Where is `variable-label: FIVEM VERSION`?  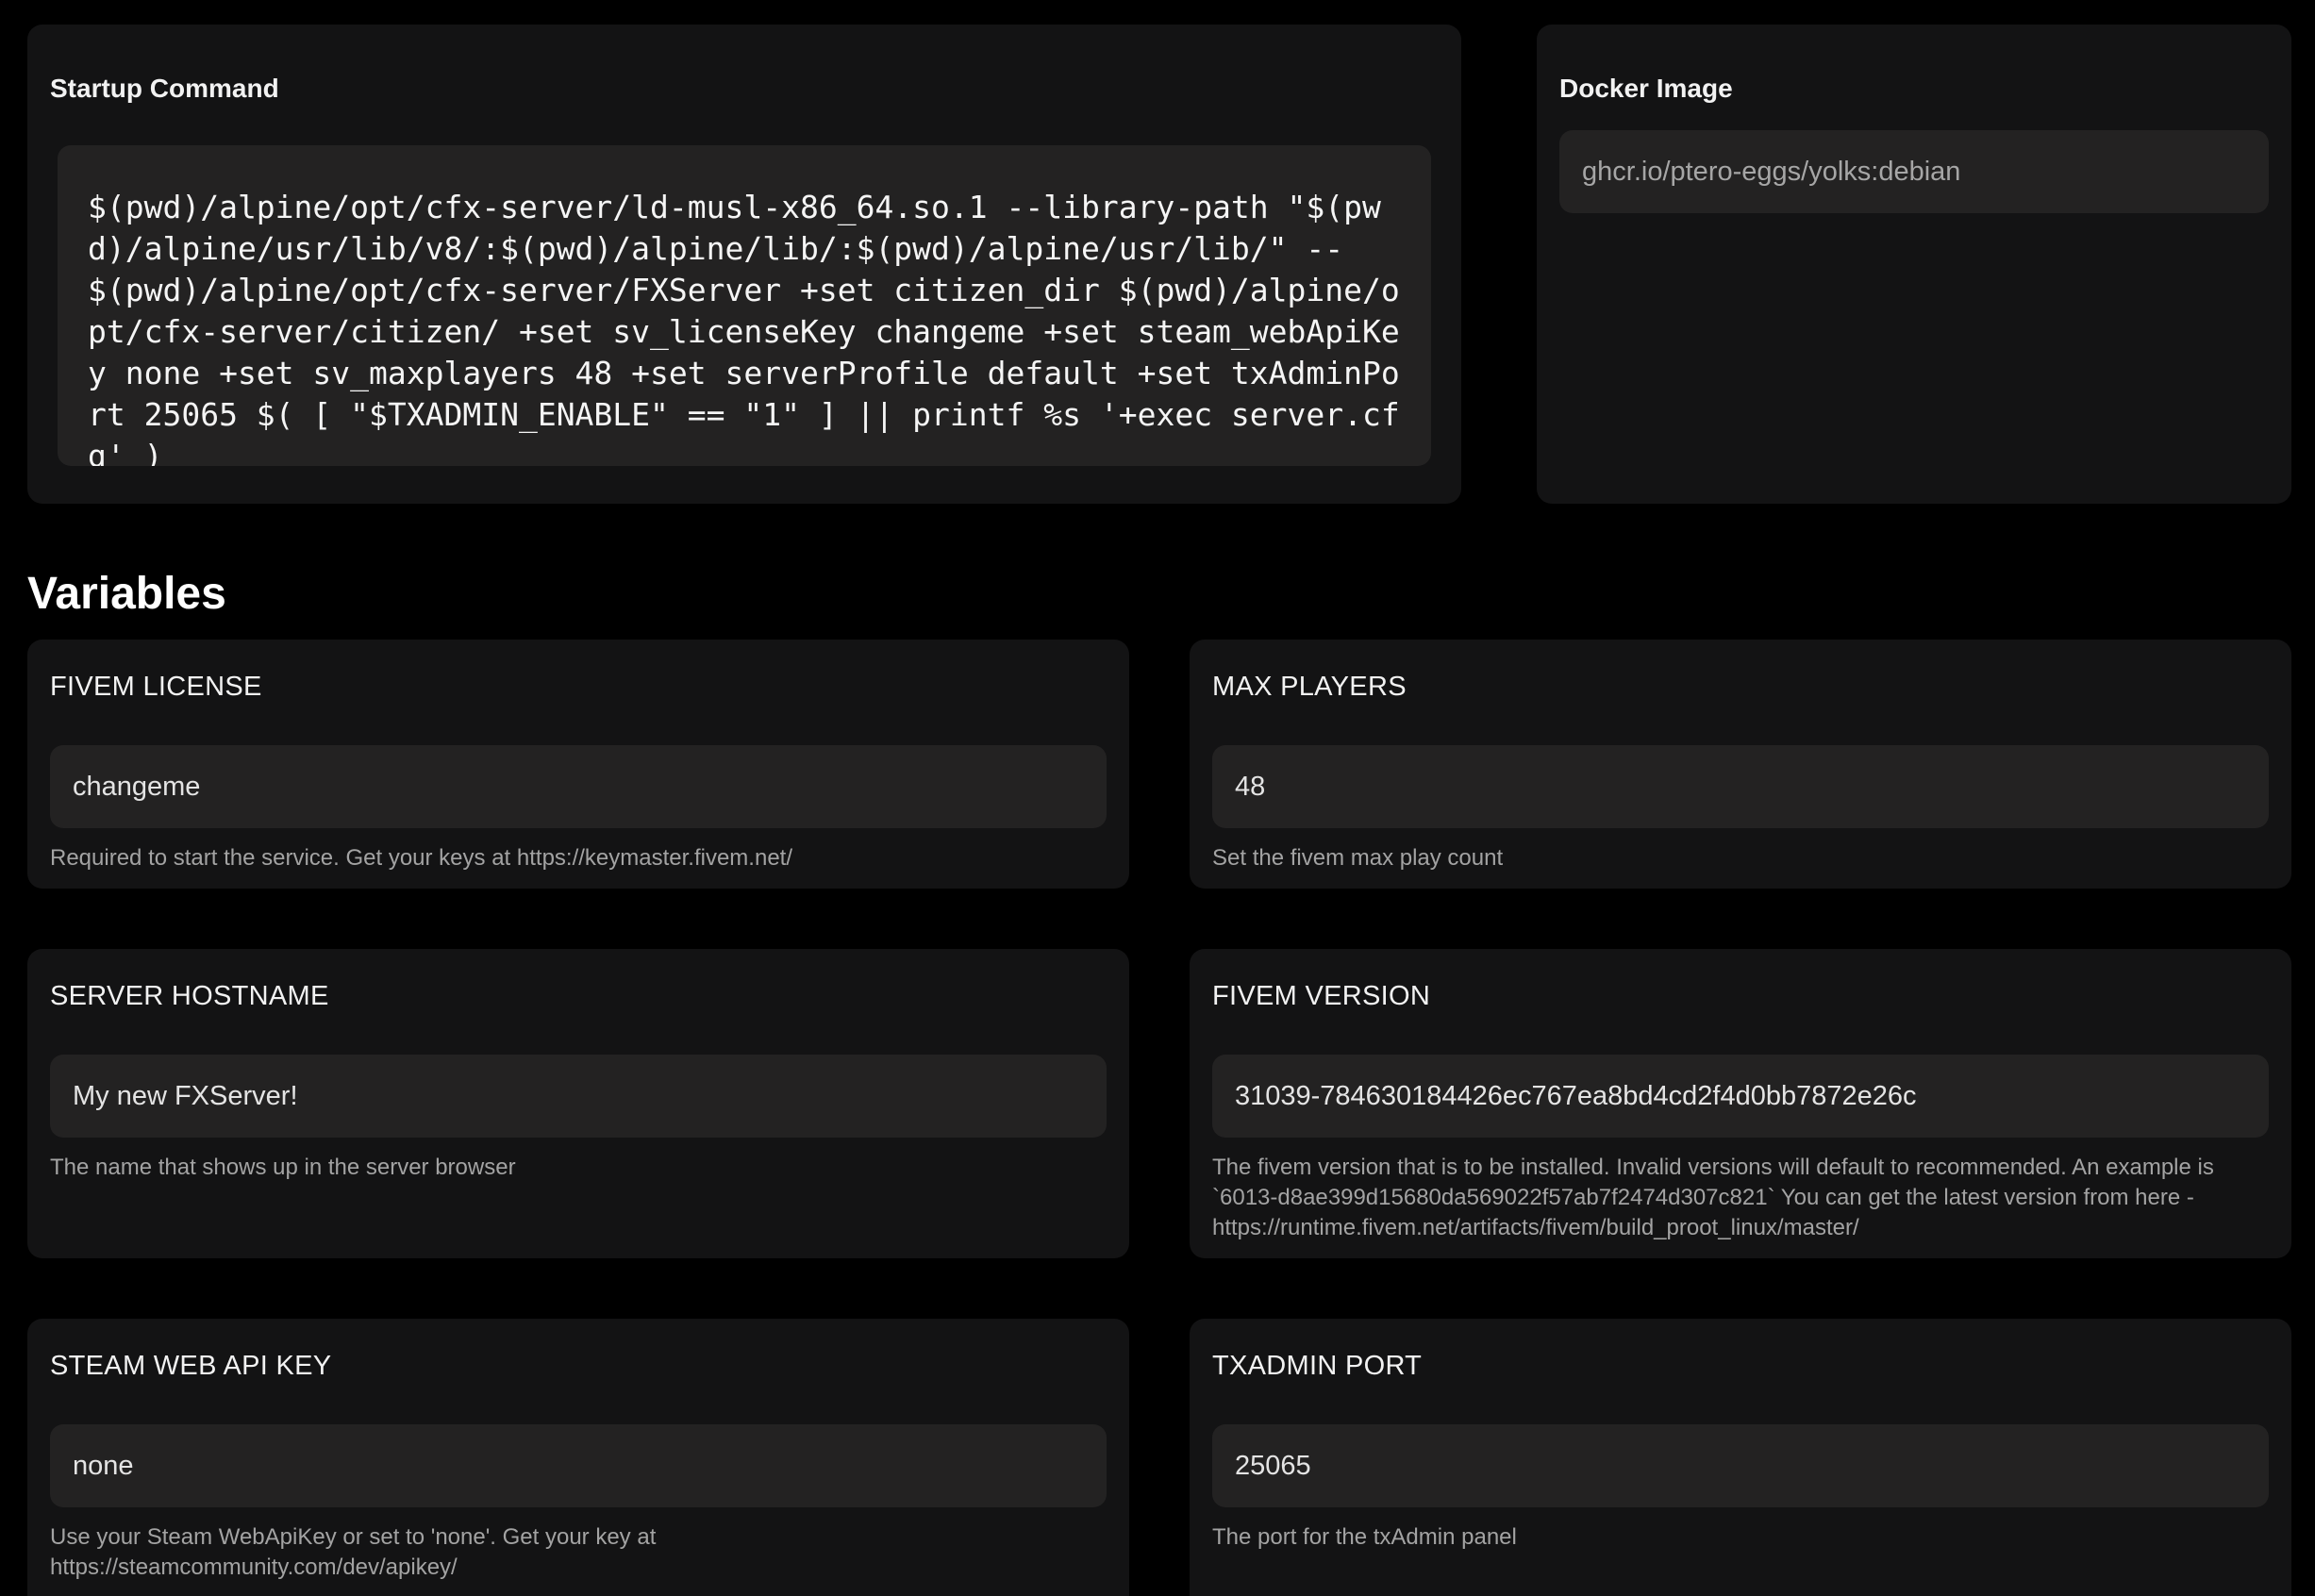
variable-label: FIVEM VERSION is located at coordinates (1321, 996).